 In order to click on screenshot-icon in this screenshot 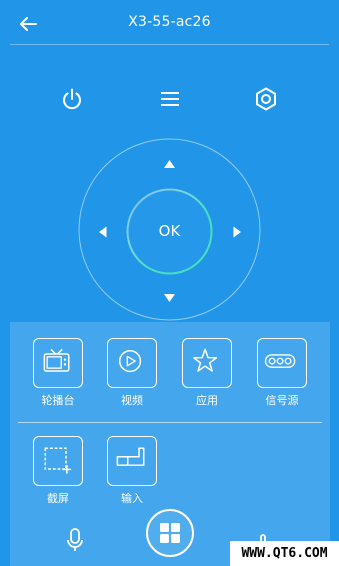, I will do `click(58, 460)`.